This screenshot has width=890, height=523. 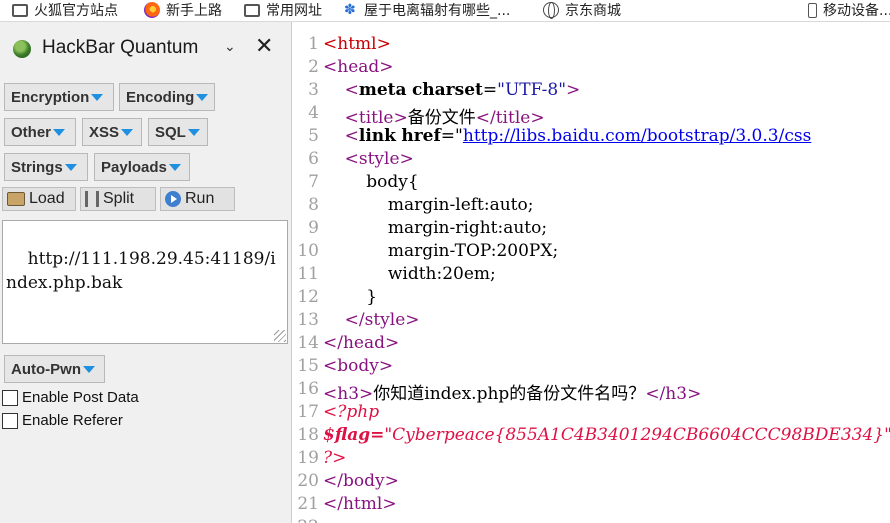 What do you see at coordinates (10, 420) in the screenshot?
I see `referer-checkbox` at bounding box center [10, 420].